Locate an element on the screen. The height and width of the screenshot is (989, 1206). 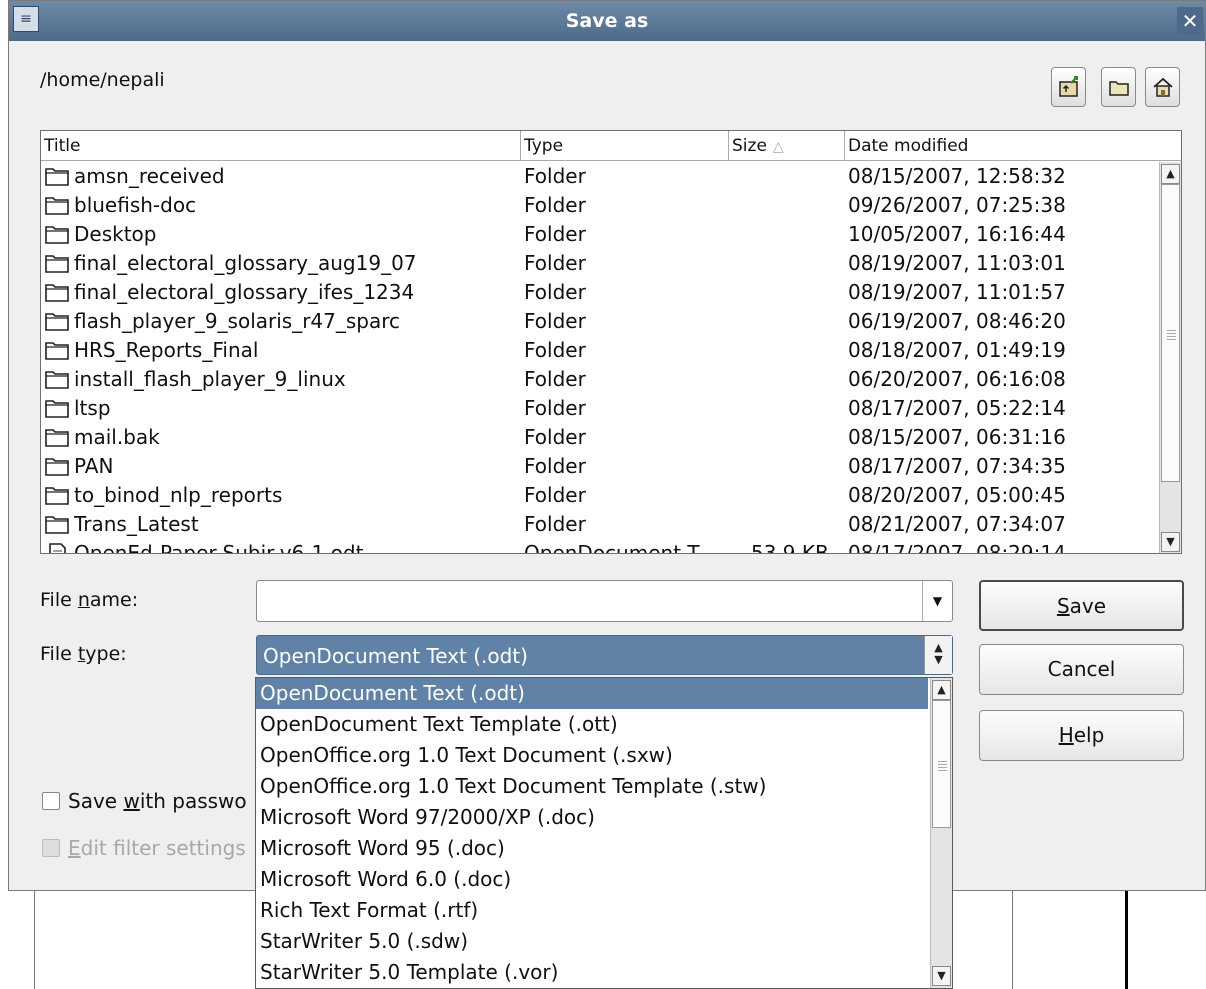
row-title: mail.bak is located at coordinates (117, 437).